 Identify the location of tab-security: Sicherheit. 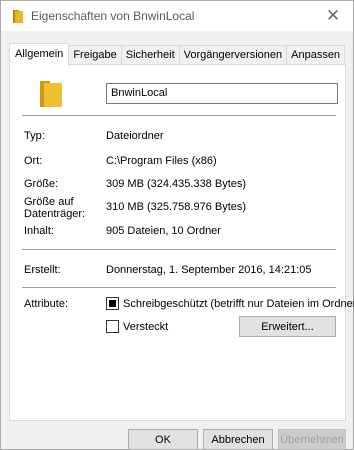
(150, 55).